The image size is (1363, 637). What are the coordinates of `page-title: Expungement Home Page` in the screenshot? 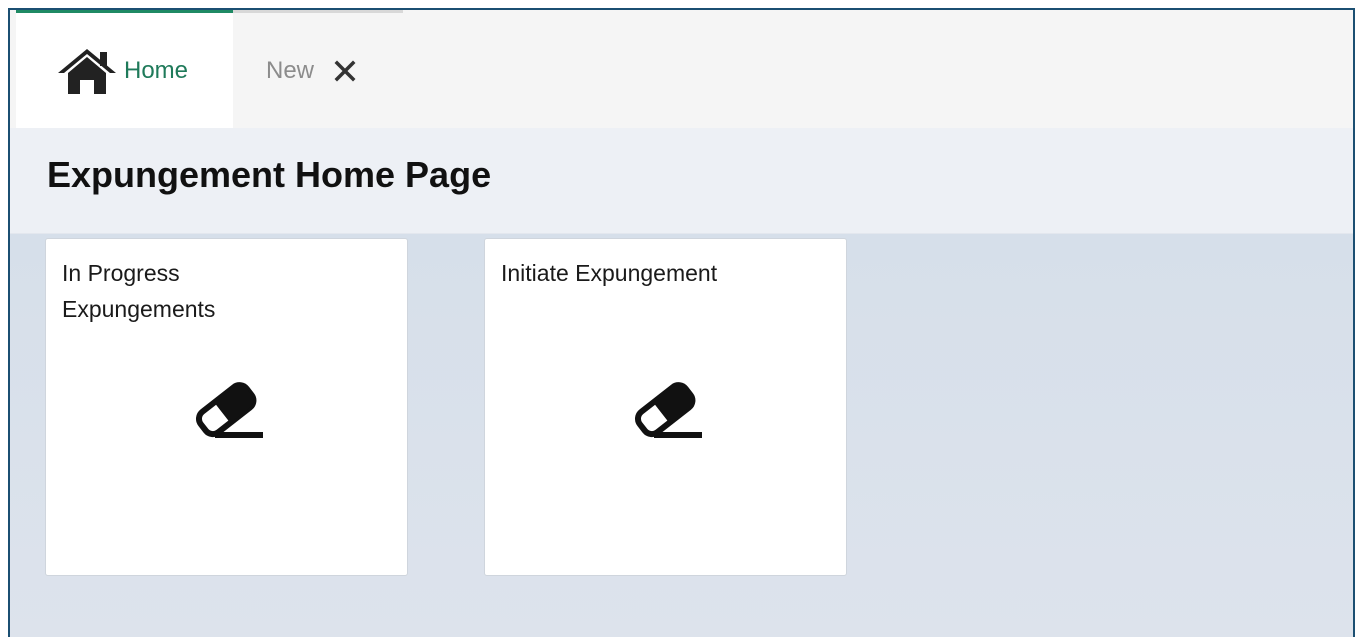 It's located at (269, 174).